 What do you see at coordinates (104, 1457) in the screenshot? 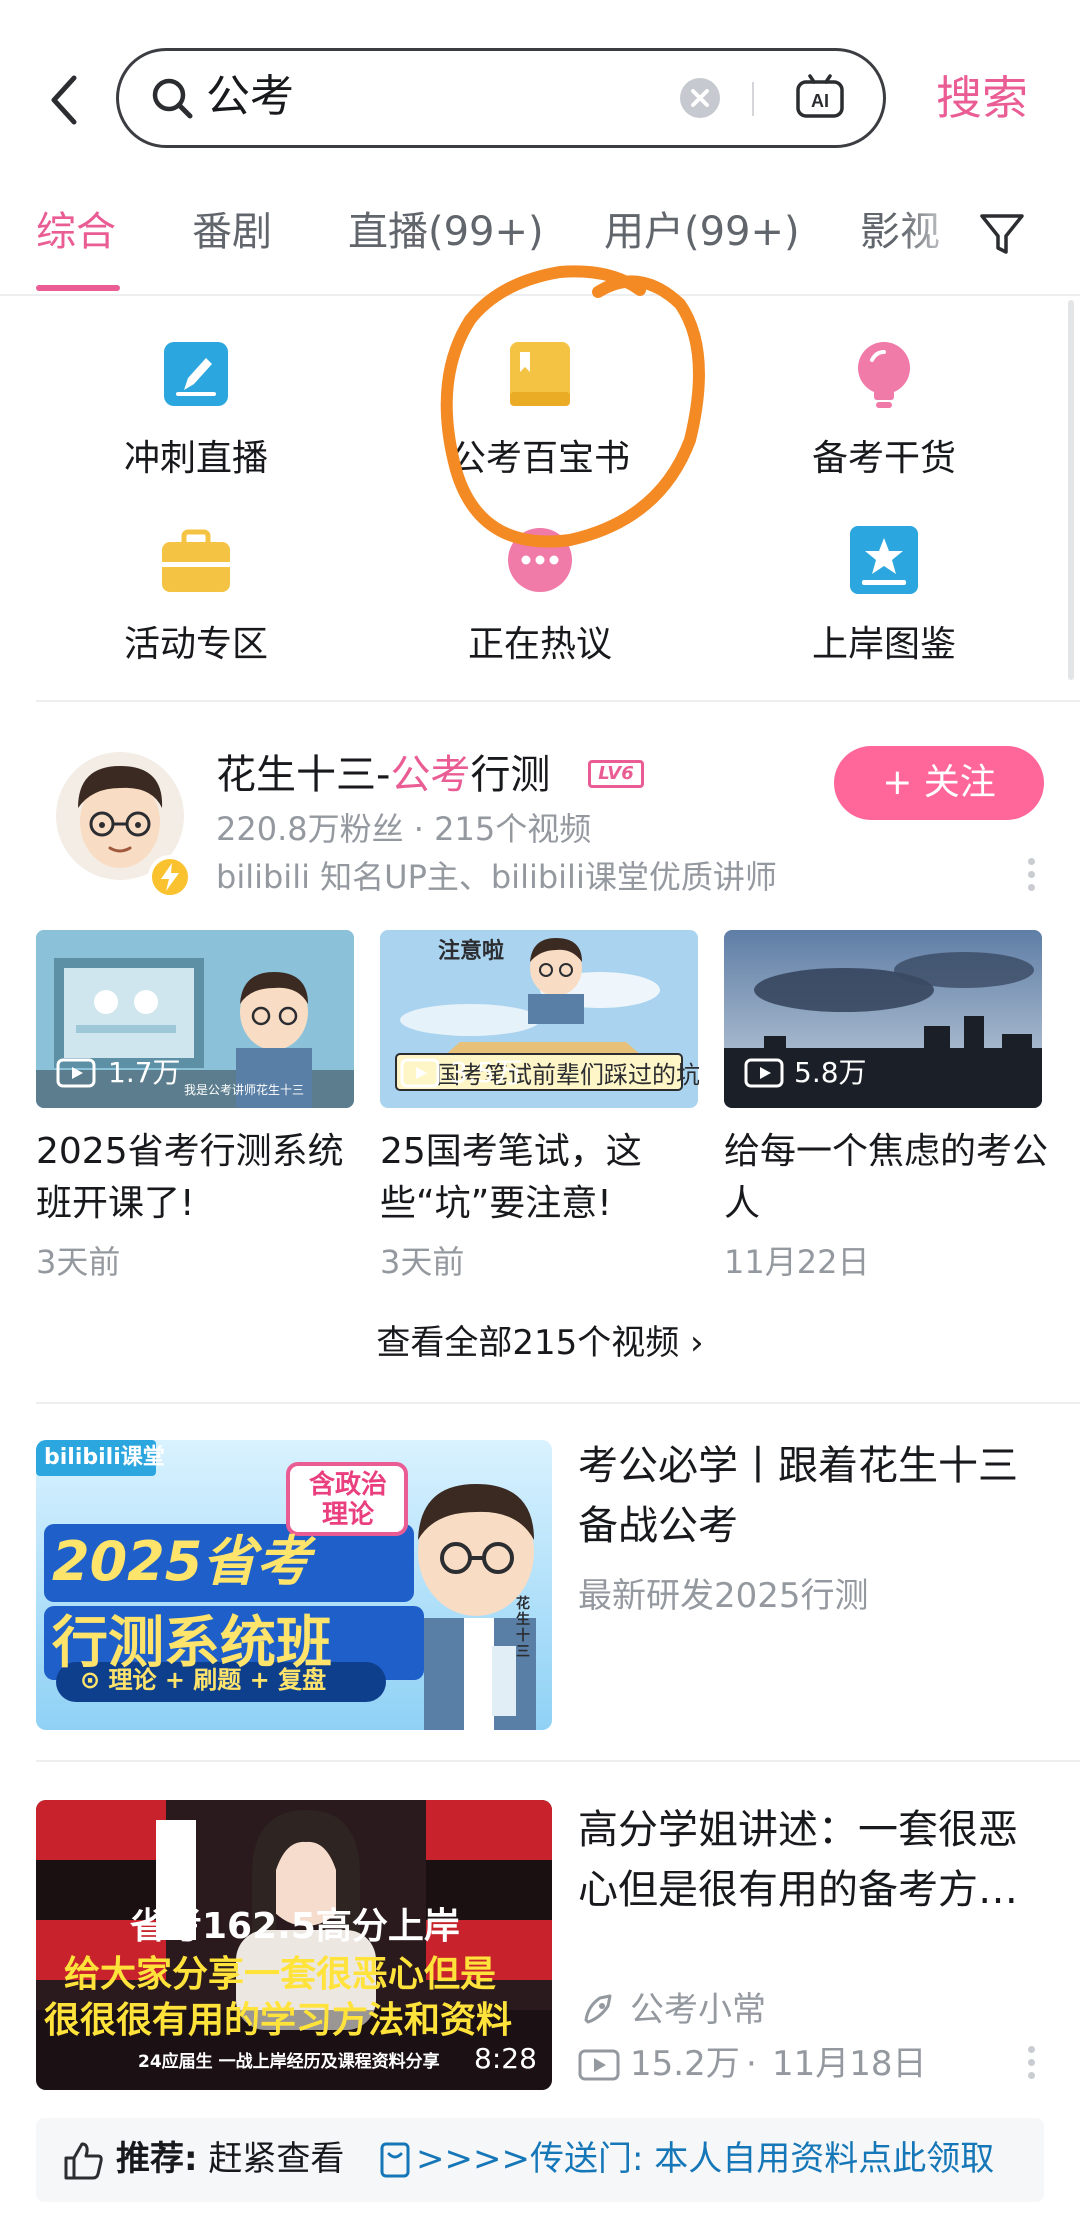
I see `thumbnail-brand: bilibili课堂` at bounding box center [104, 1457].